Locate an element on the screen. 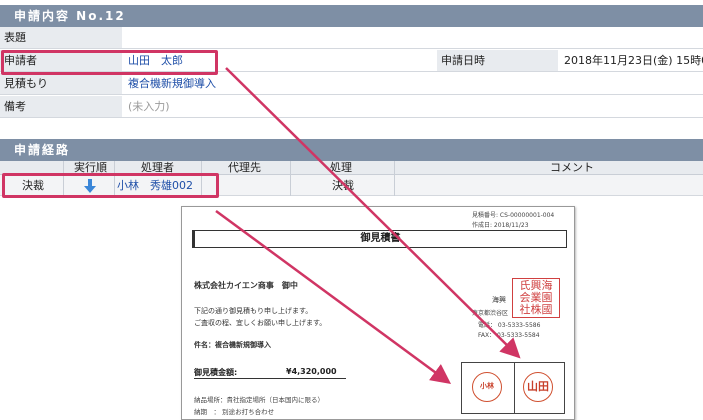  seal-yamada-icon: 山田 is located at coordinates (538, 387).